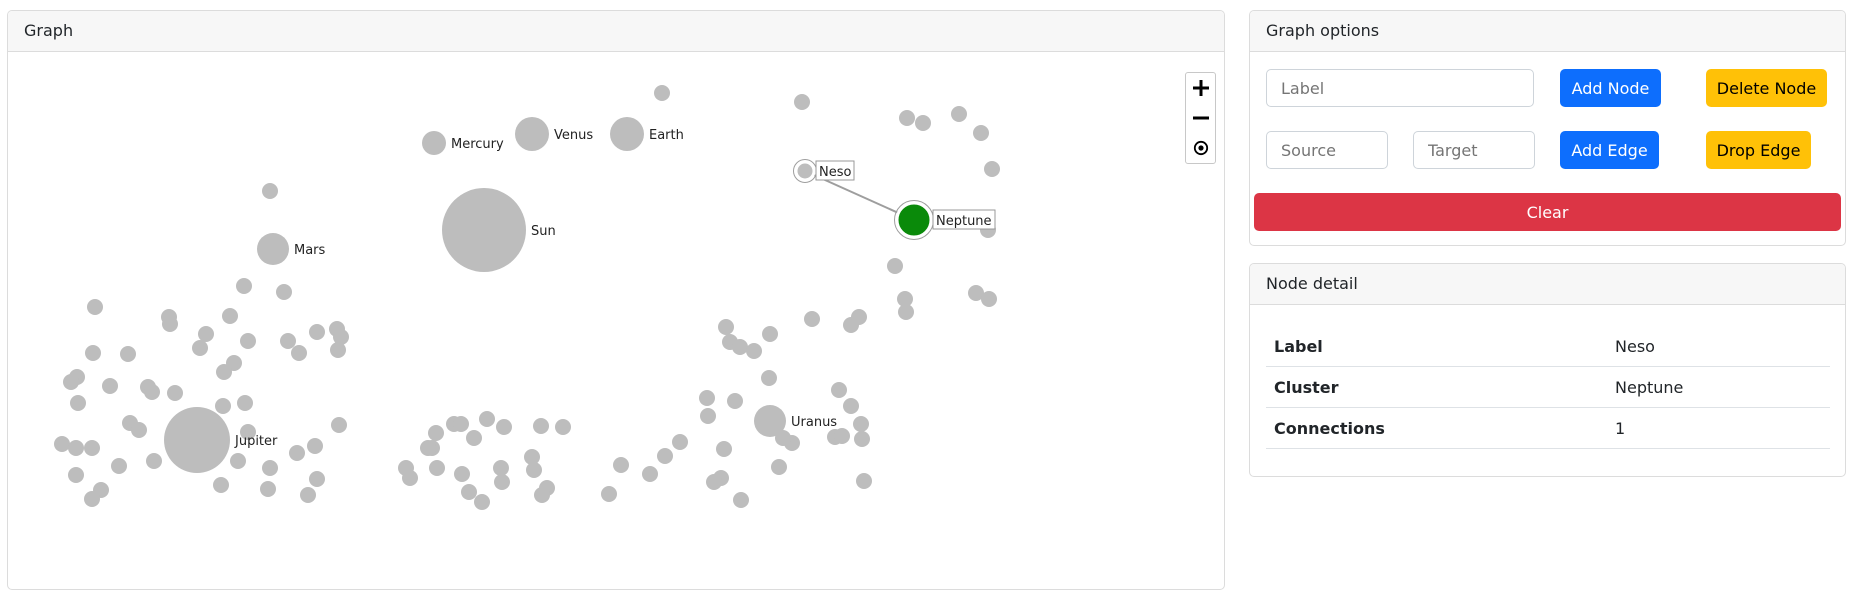 The image size is (1852, 590). I want to click on graph-node-sun: Sun, so click(499, 230).